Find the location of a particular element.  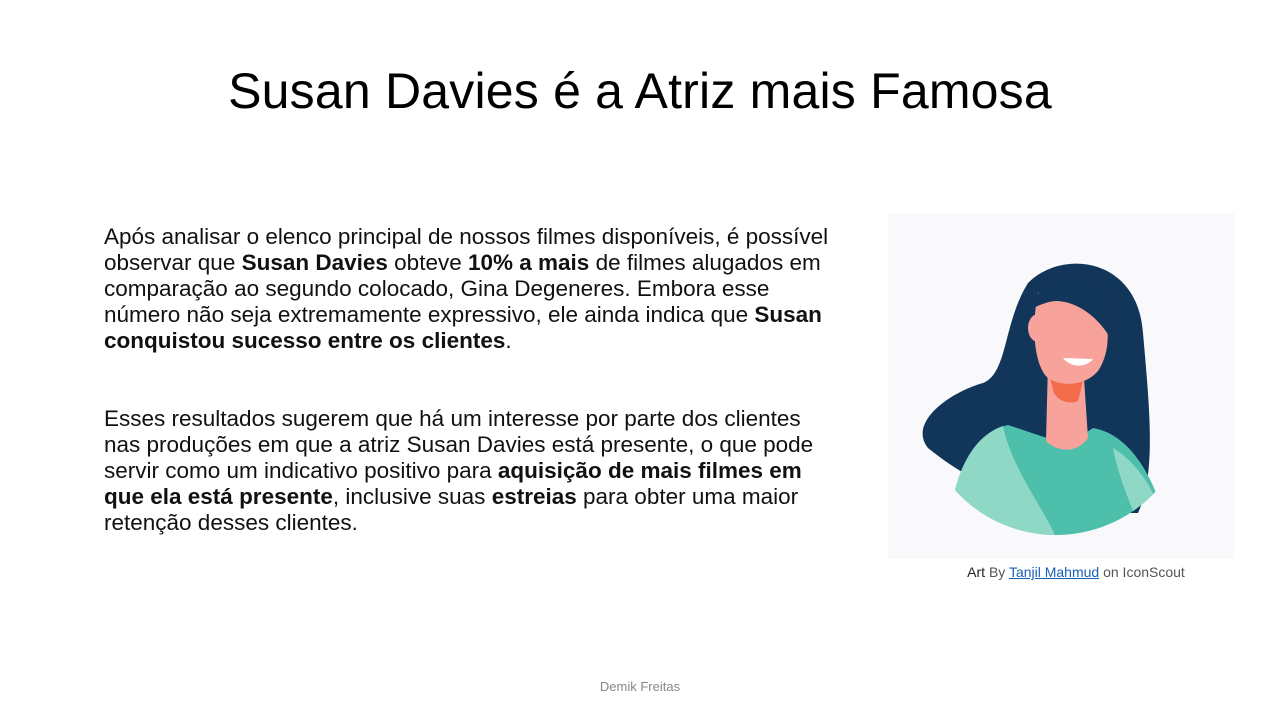

illustration-credit: Art By Tanjil Mahmud on IconScout is located at coordinates (1076, 572).